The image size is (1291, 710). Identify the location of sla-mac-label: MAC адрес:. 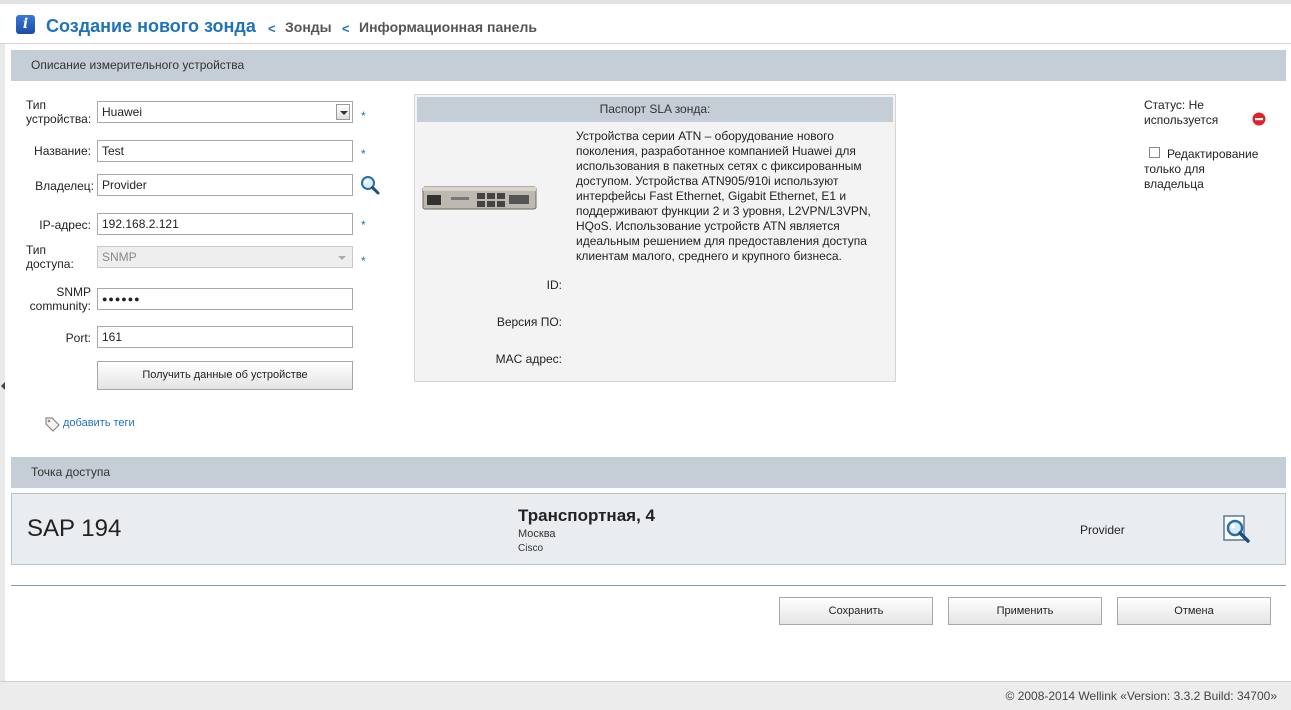
(528, 359).